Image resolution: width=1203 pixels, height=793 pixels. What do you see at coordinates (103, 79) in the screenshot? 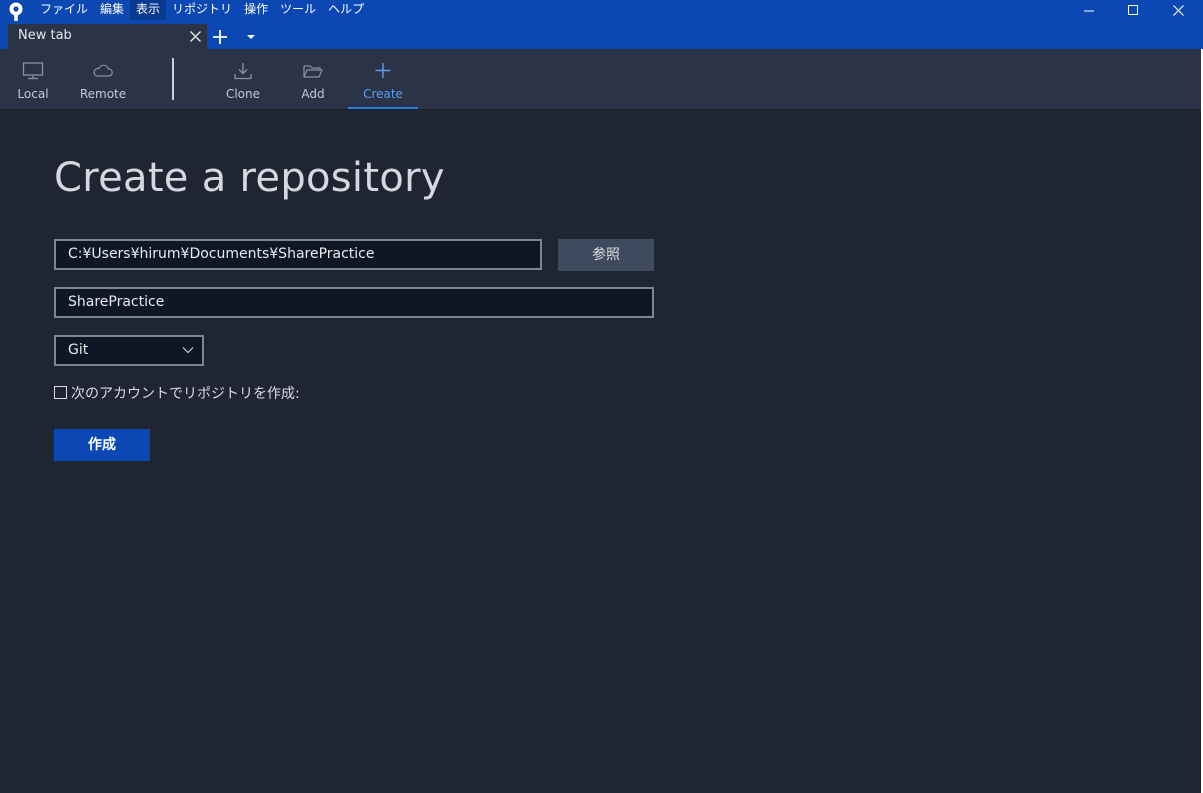
I see `remote-button: Remote` at bounding box center [103, 79].